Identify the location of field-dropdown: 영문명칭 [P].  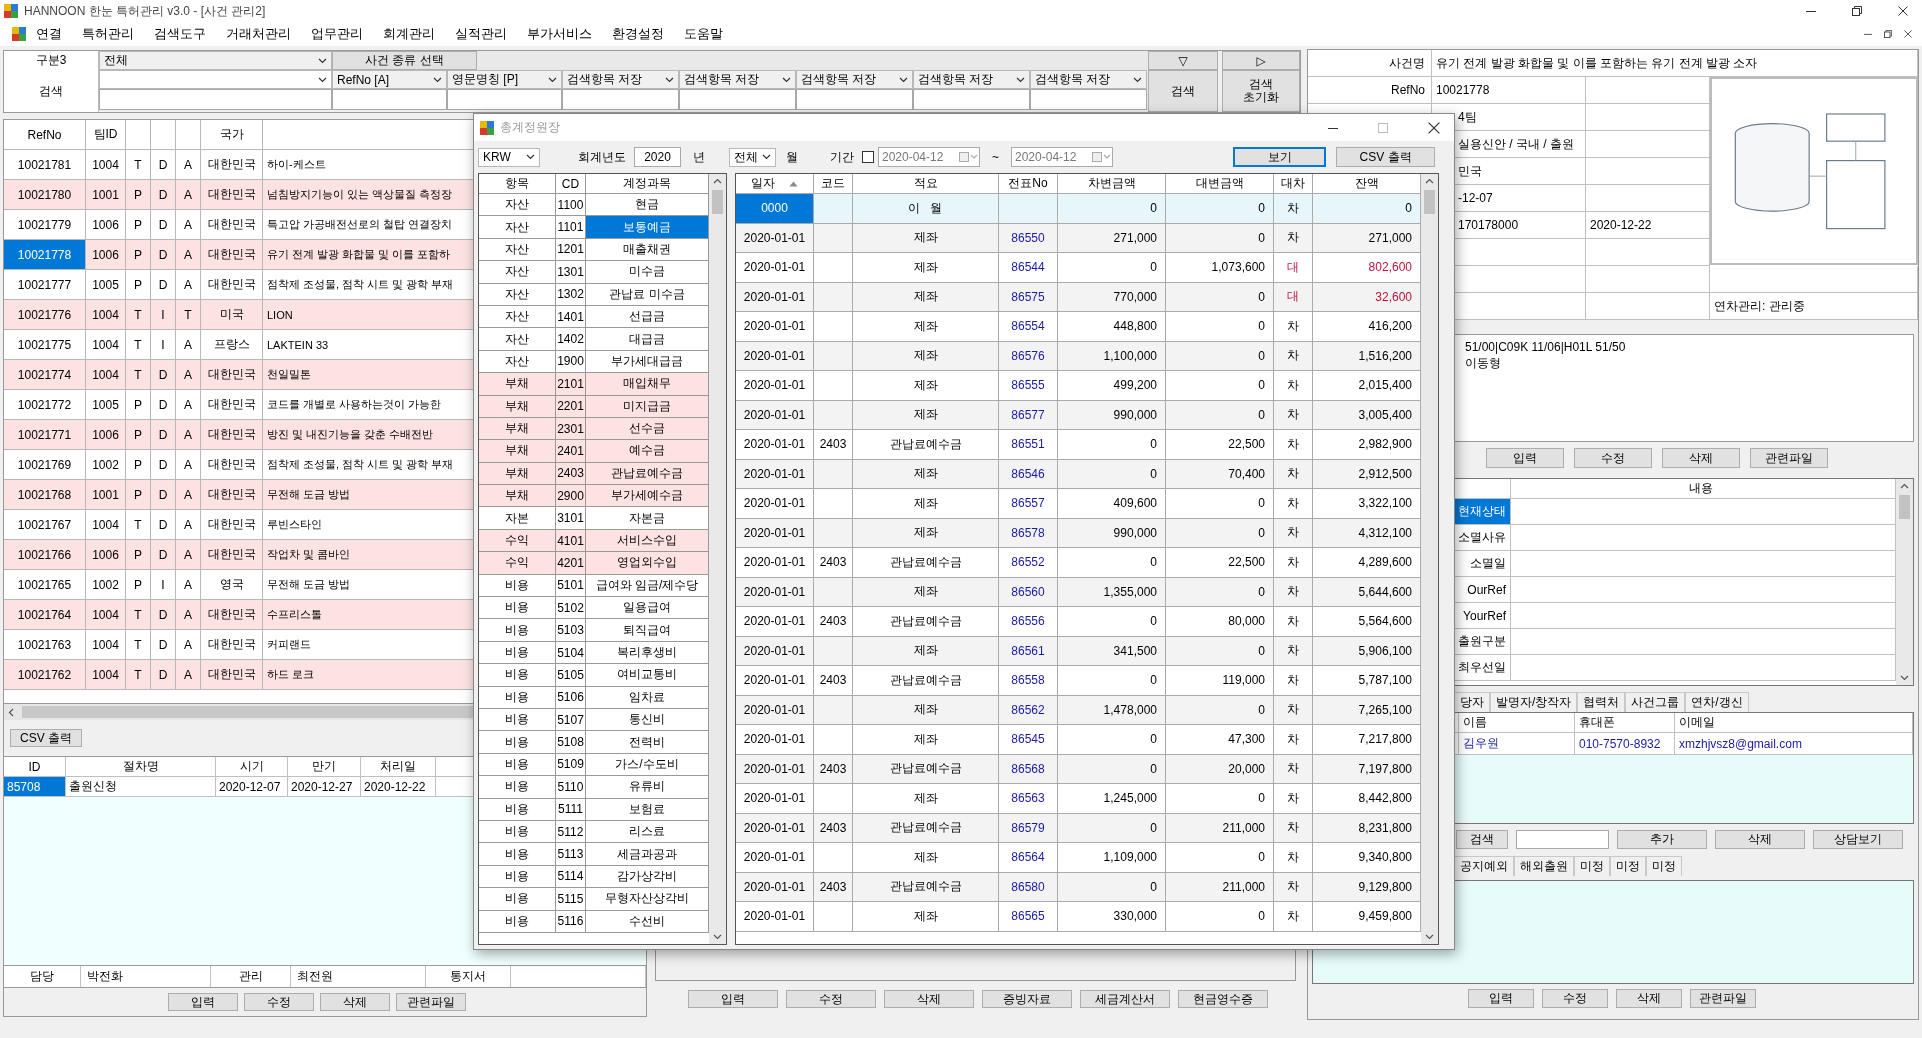
(504, 79).